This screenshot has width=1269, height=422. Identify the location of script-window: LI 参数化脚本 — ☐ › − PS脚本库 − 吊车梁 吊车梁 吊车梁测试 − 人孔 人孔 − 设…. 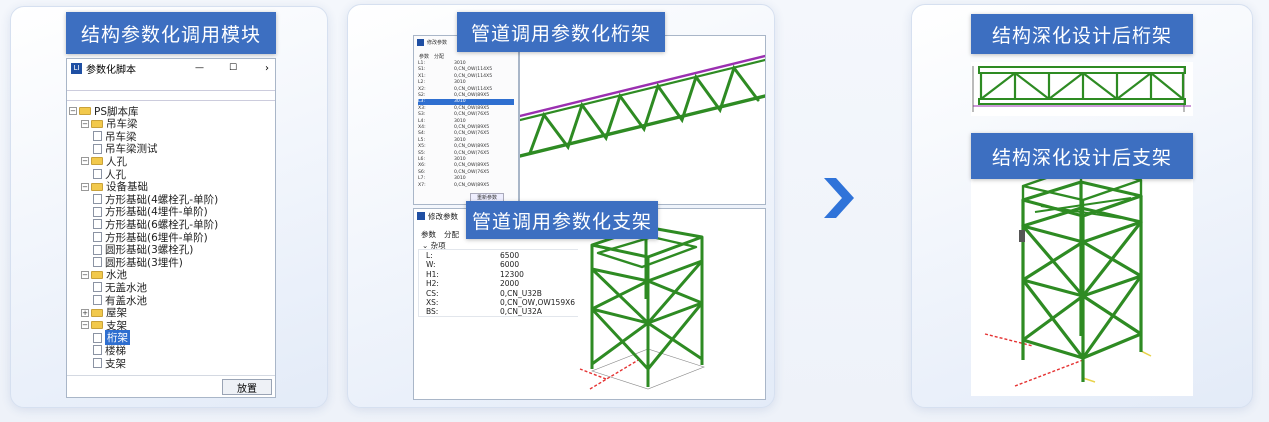
(171, 228).